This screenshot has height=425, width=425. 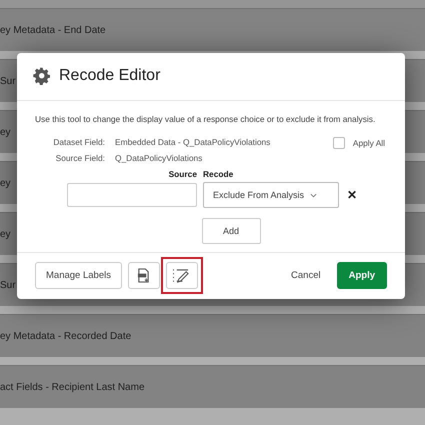 What do you see at coordinates (338, 143) in the screenshot?
I see `apply-all-checkbox` at bounding box center [338, 143].